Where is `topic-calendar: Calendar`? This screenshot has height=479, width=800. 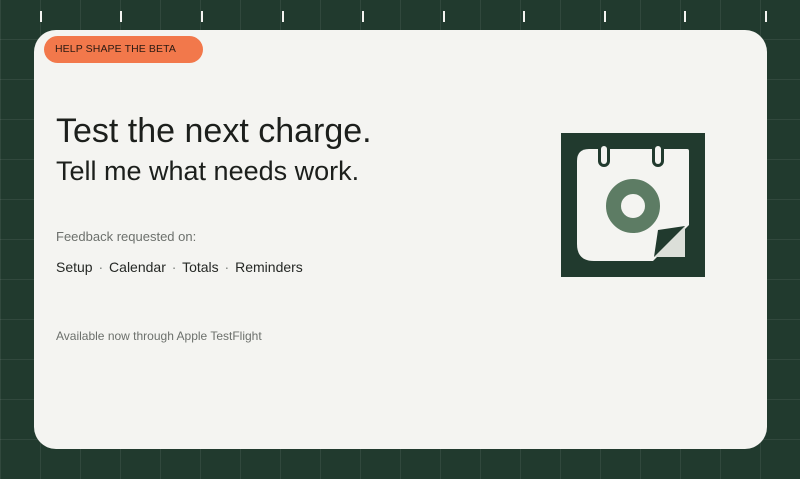
topic-calendar: Calendar is located at coordinates (137, 267).